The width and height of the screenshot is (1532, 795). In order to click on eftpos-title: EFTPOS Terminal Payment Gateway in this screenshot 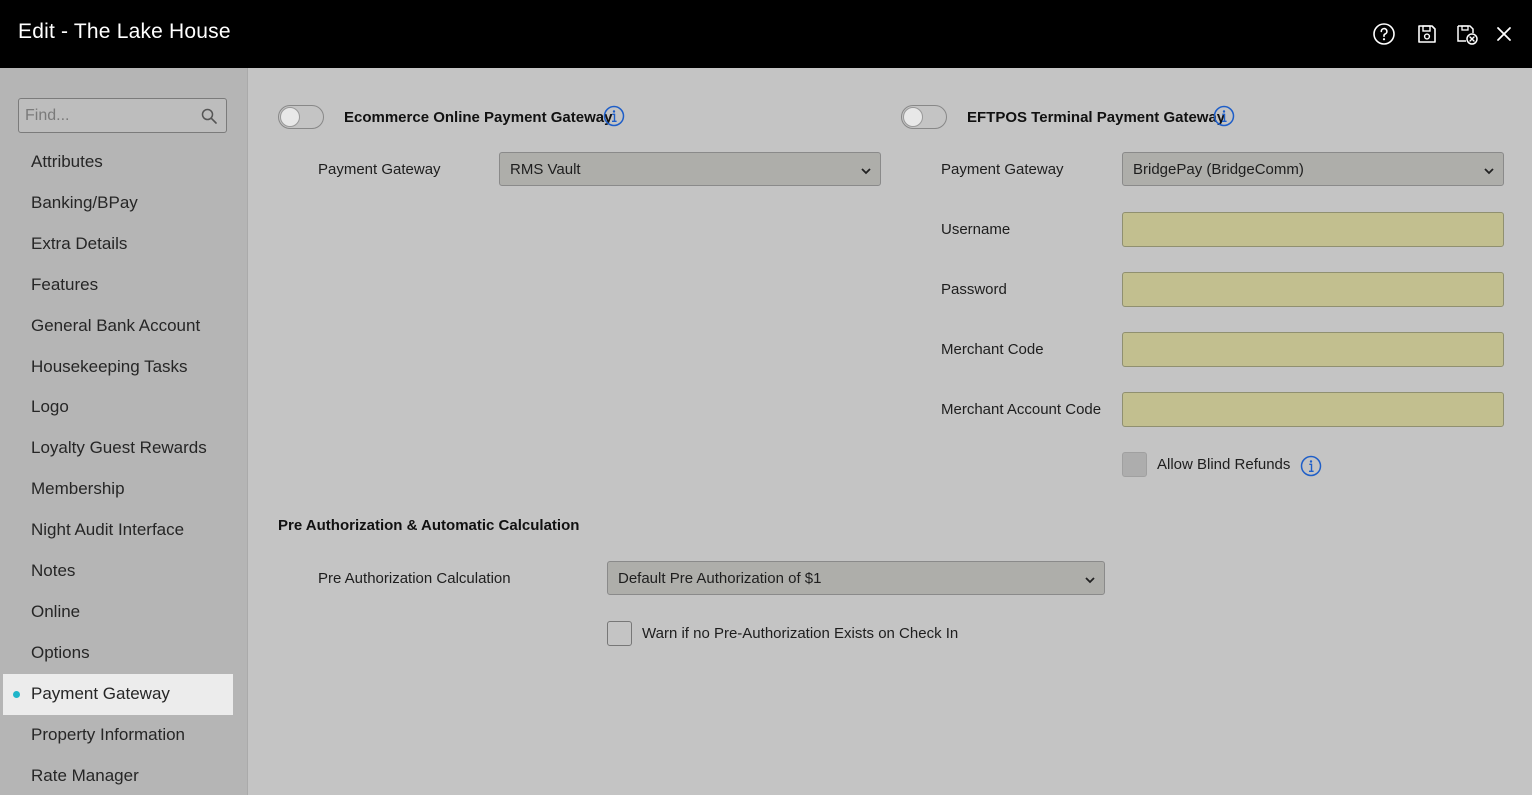, I will do `click(1096, 117)`.